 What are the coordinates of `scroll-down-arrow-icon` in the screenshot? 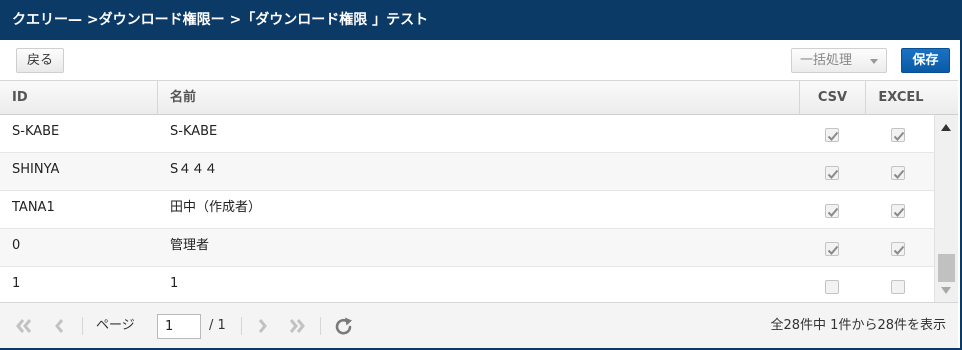 It's located at (946, 290).